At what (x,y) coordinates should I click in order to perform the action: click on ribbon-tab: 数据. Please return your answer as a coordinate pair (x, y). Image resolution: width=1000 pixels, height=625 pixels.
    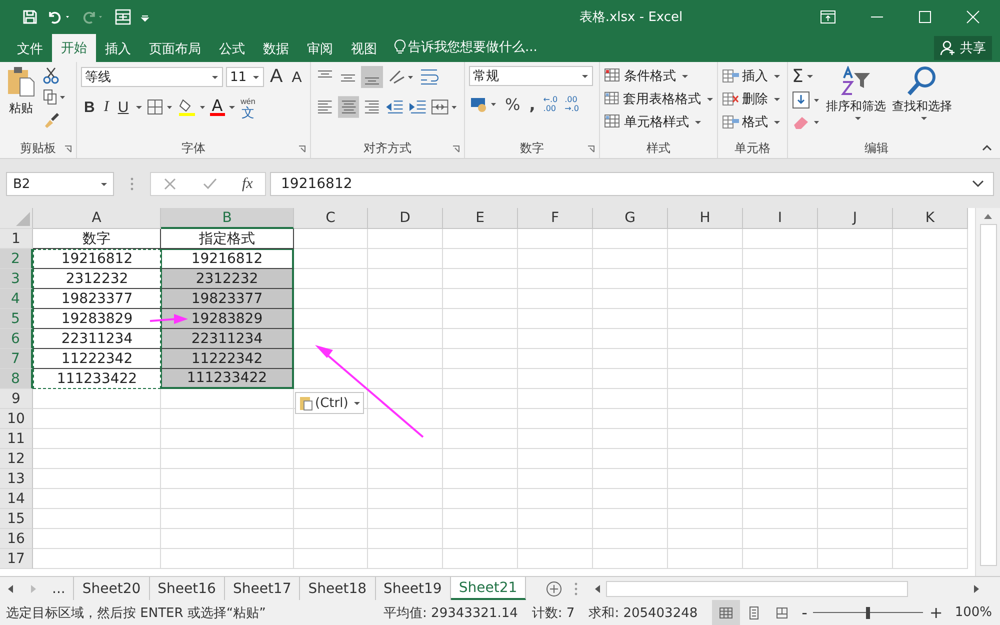
    Looking at the image, I should click on (276, 49).